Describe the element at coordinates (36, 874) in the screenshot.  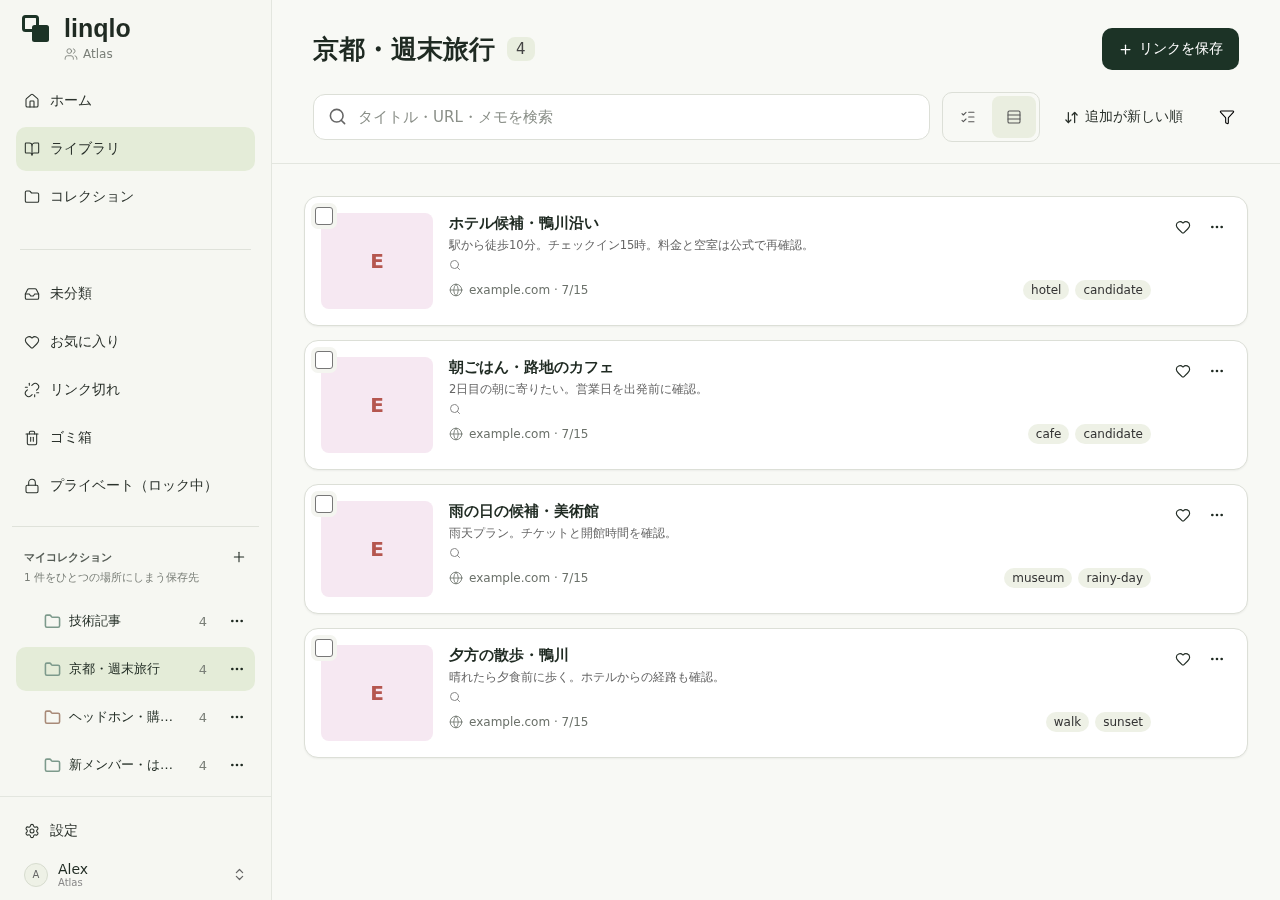
I see `avatar: A` at that location.